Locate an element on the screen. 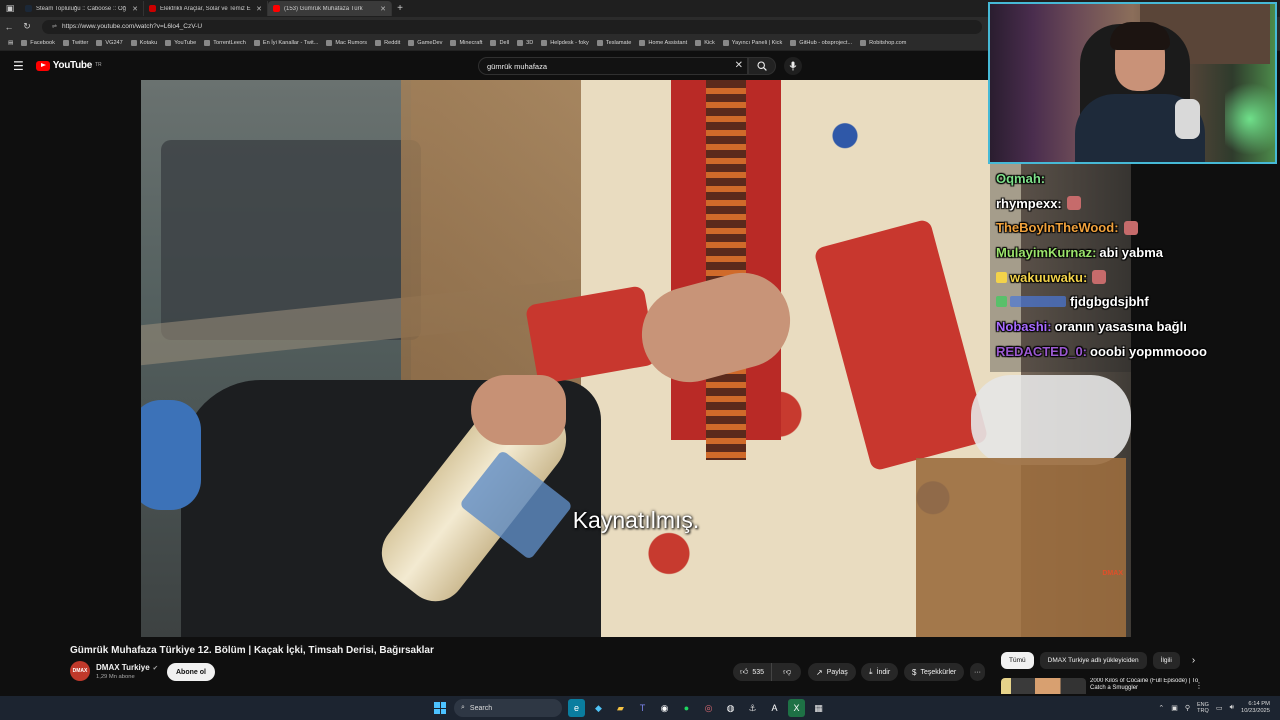 This screenshot has height=720, width=1280. share-button: ↗ Paylaş is located at coordinates (832, 672).